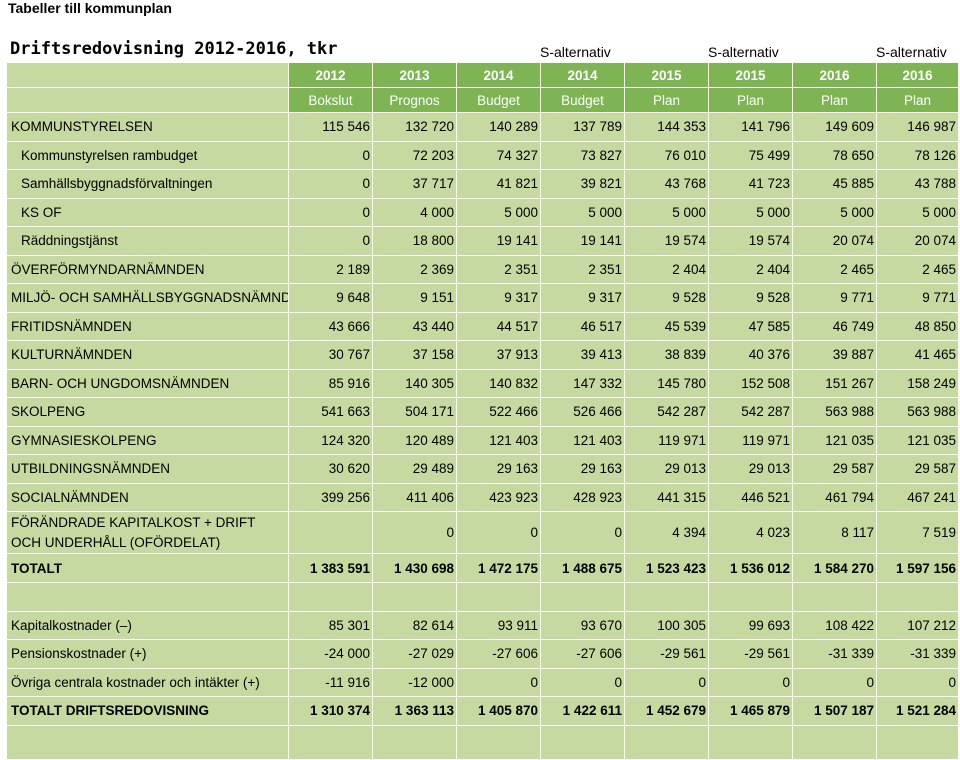 The height and width of the screenshot is (760, 960). What do you see at coordinates (147, 355) in the screenshot?
I see `row-label: KULTURNÄMNDEN` at bounding box center [147, 355].